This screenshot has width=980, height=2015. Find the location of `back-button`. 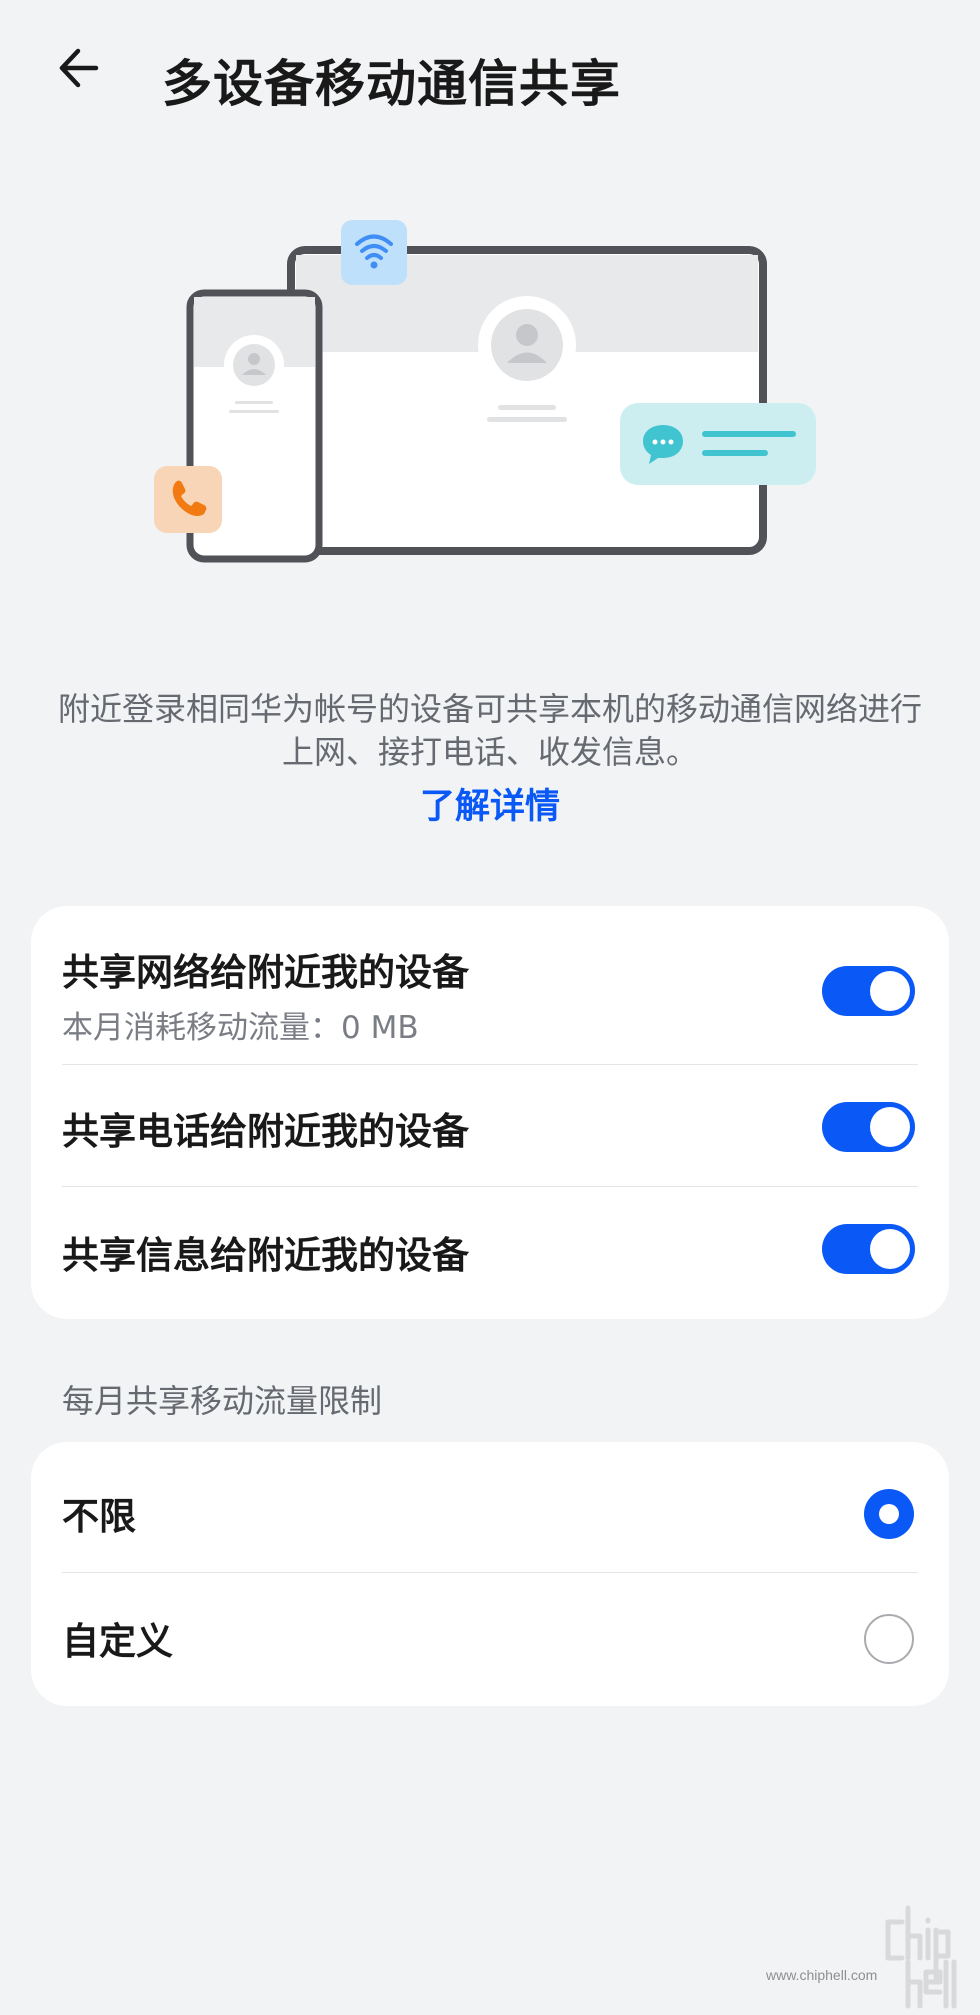

back-button is located at coordinates (92, 73).